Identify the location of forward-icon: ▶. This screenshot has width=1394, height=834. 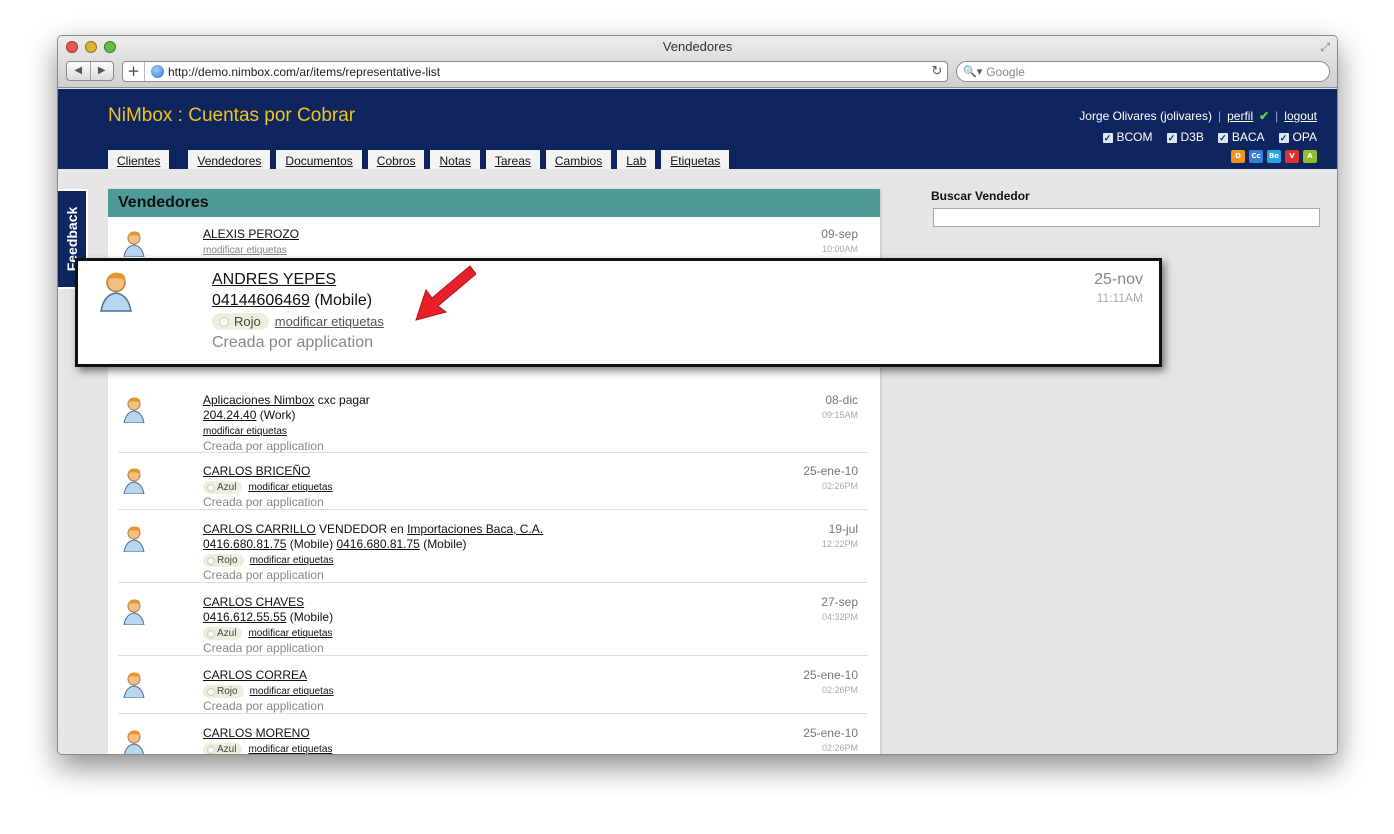
(102, 71).